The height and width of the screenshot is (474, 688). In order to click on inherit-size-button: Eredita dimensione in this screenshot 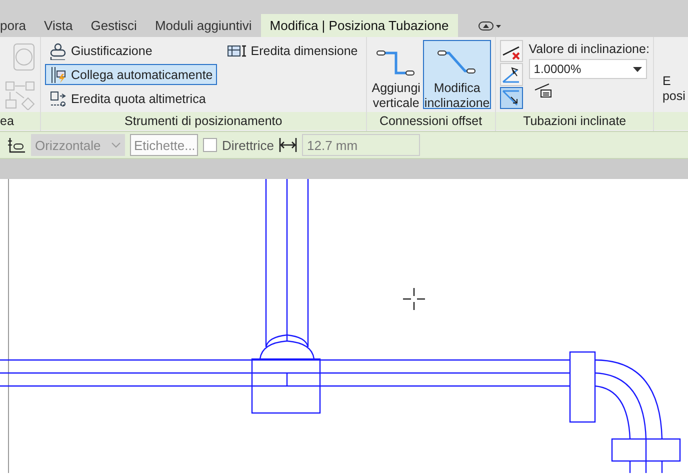, I will do `click(292, 51)`.